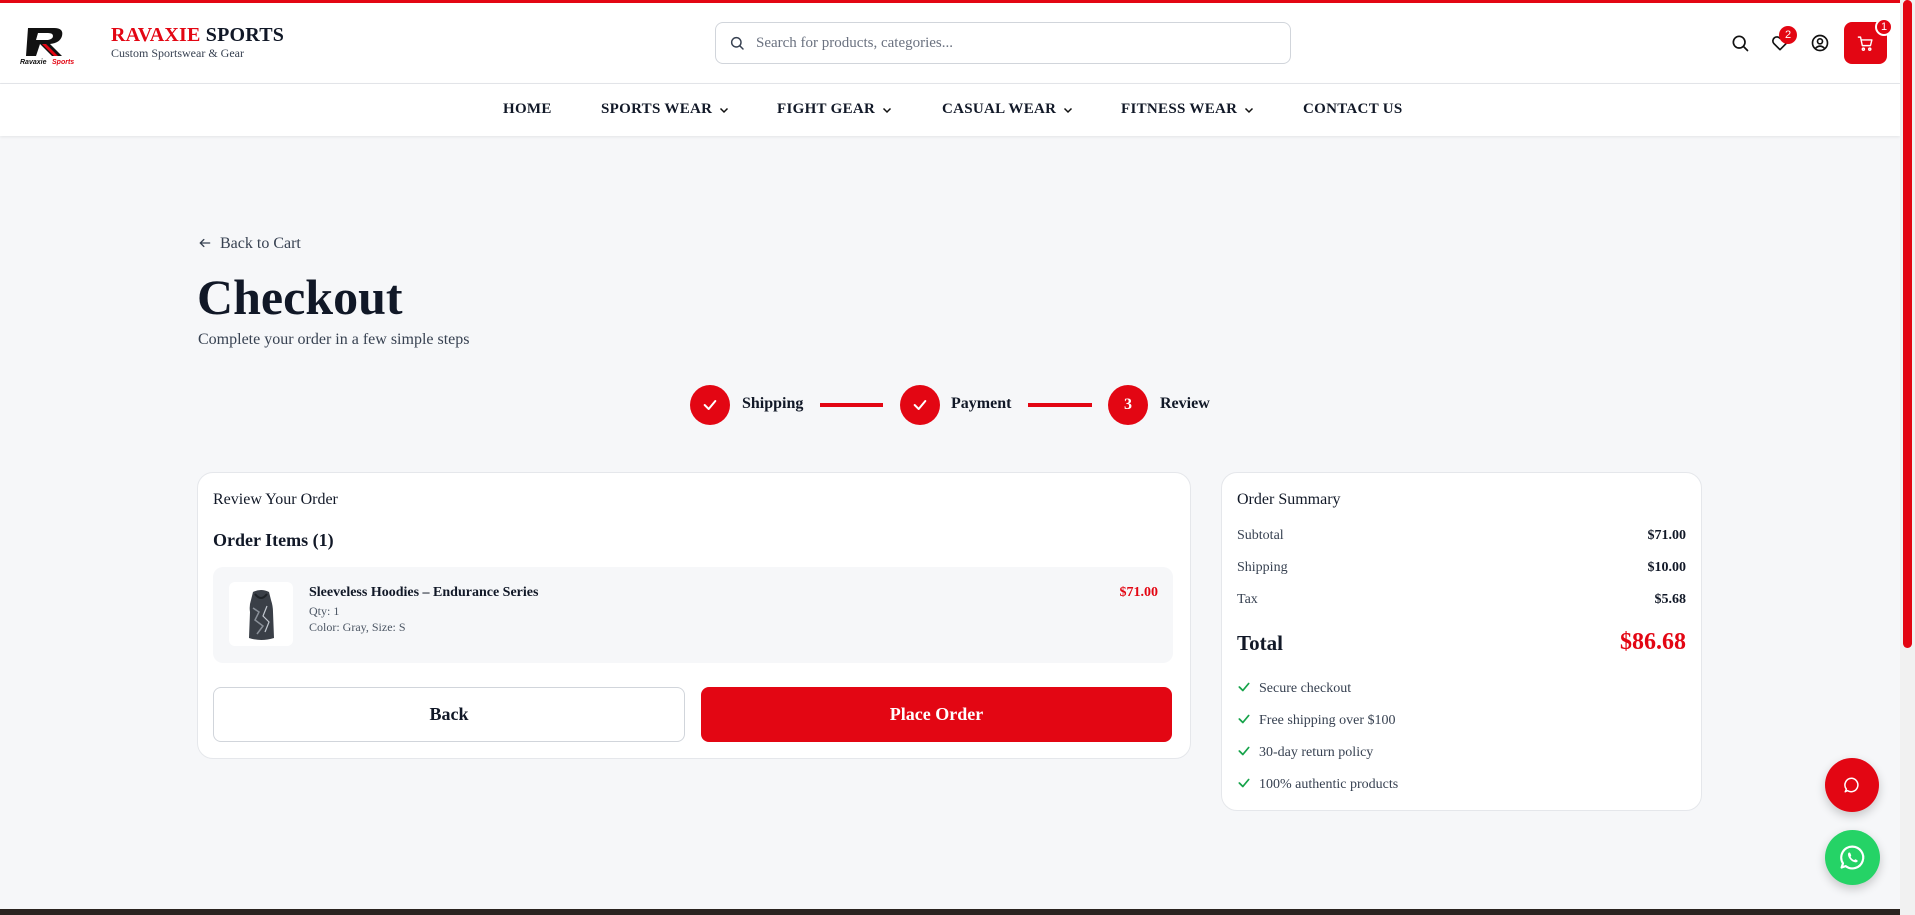  I want to click on whatsapp-icon, so click(1852, 857).